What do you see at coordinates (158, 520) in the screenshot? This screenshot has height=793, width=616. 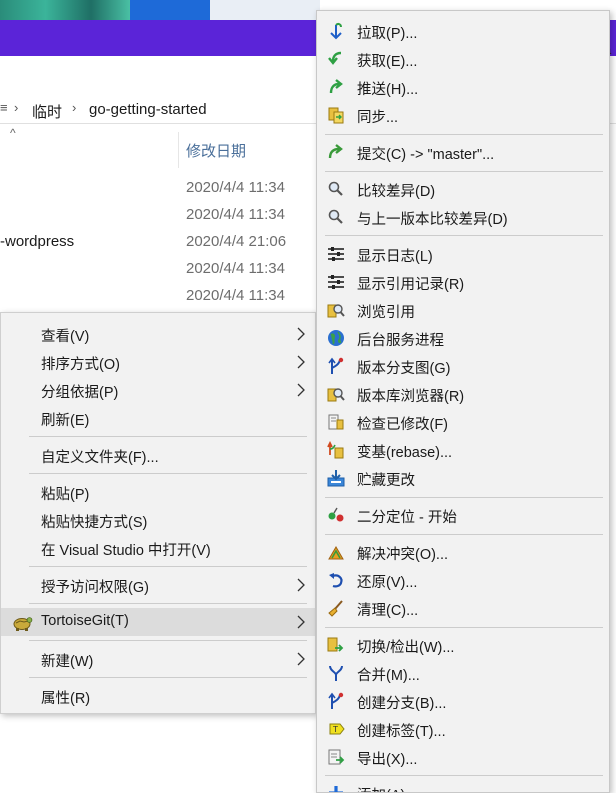 I see `menu-item-paste-shortcut: 粘贴快捷方式(S)` at bounding box center [158, 520].